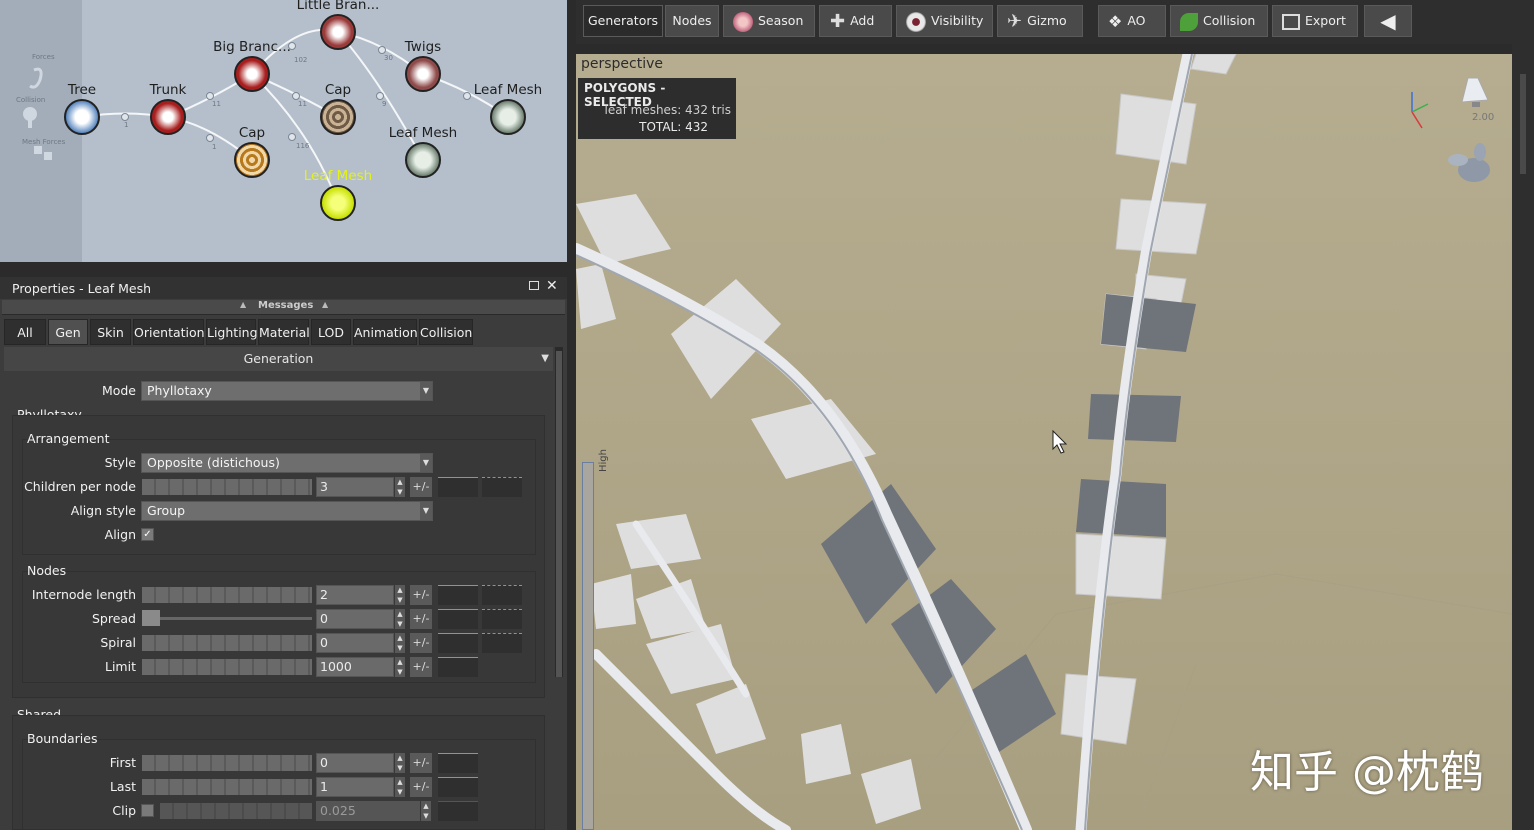 The width and height of the screenshot is (1534, 830). What do you see at coordinates (227, 787) in the screenshot?
I see `last-slider` at bounding box center [227, 787].